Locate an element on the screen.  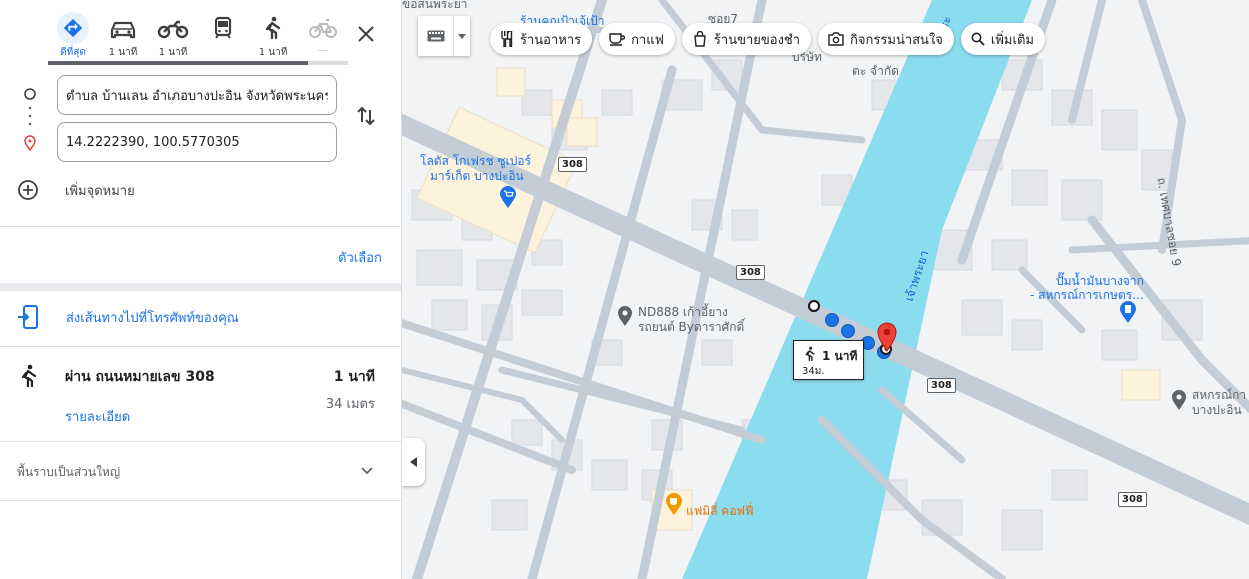
motorcycle-icon is located at coordinates (173, 29).